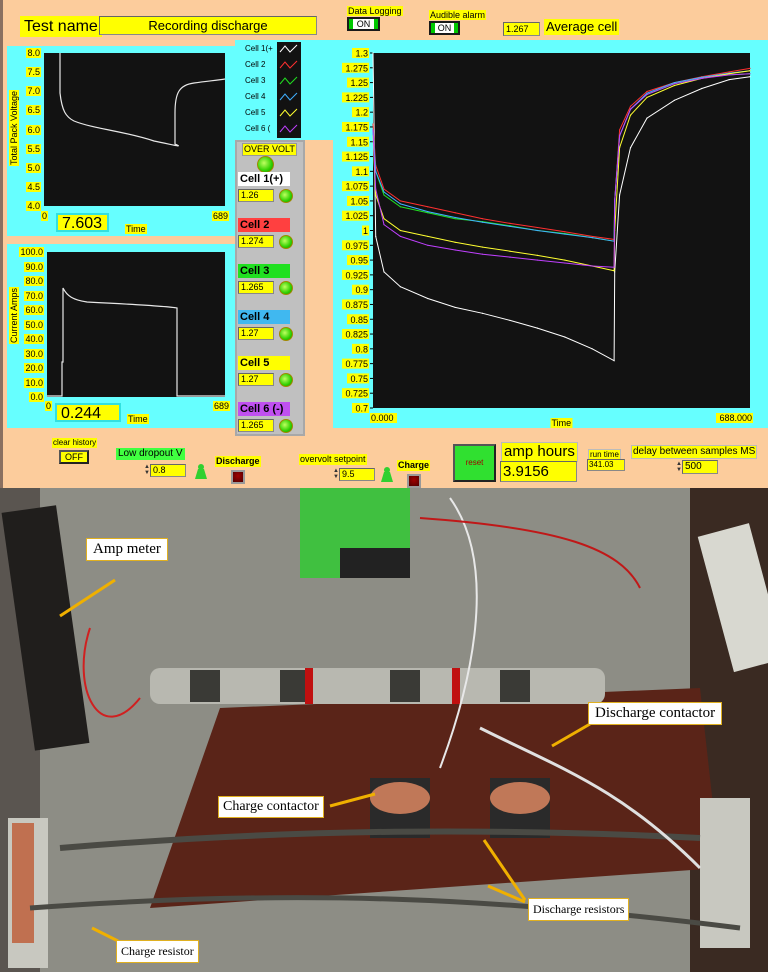 The width and height of the screenshot is (768, 972). Describe the element at coordinates (700, 467) in the screenshot. I see `delay-input: 500` at that location.